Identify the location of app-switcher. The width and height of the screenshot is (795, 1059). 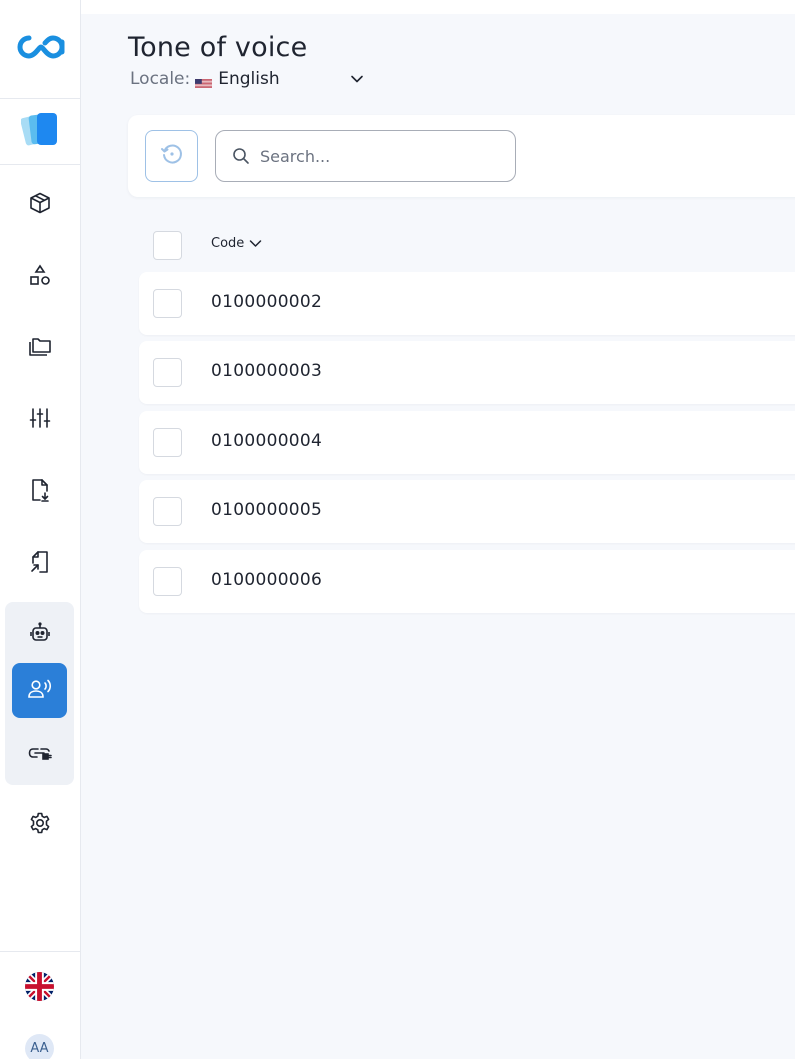
(40, 132).